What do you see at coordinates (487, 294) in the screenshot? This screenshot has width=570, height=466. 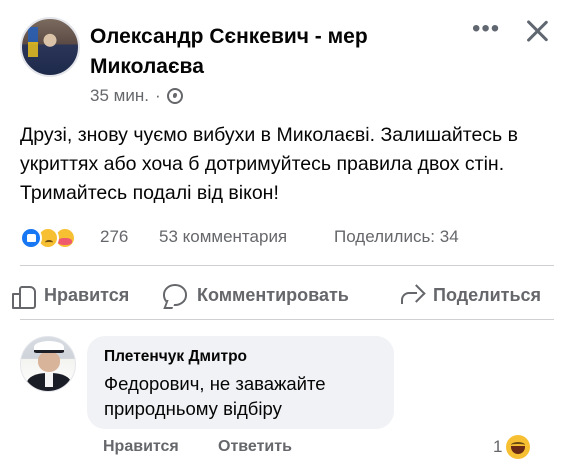 I see `share-button-label: Поделиться` at bounding box center [487, 294].